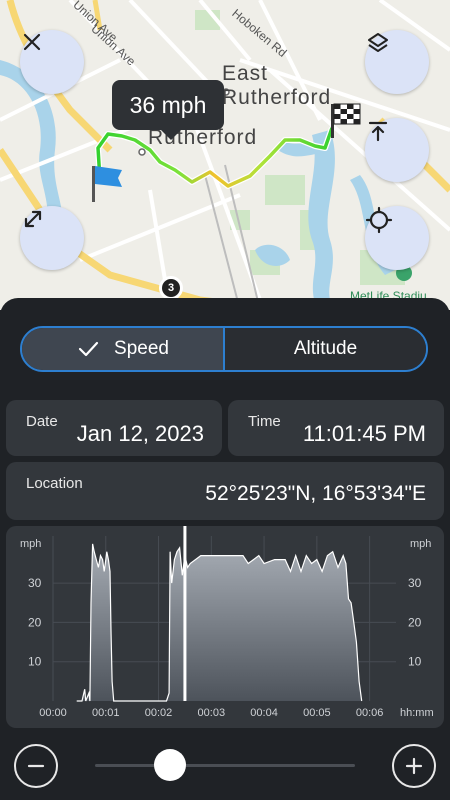 This screenshot has width=450, height=800. What do you see at coordinates (35, 622) in the screenshot?
I see `y-tick-label-left: 20` at bounding box center [35, 622].